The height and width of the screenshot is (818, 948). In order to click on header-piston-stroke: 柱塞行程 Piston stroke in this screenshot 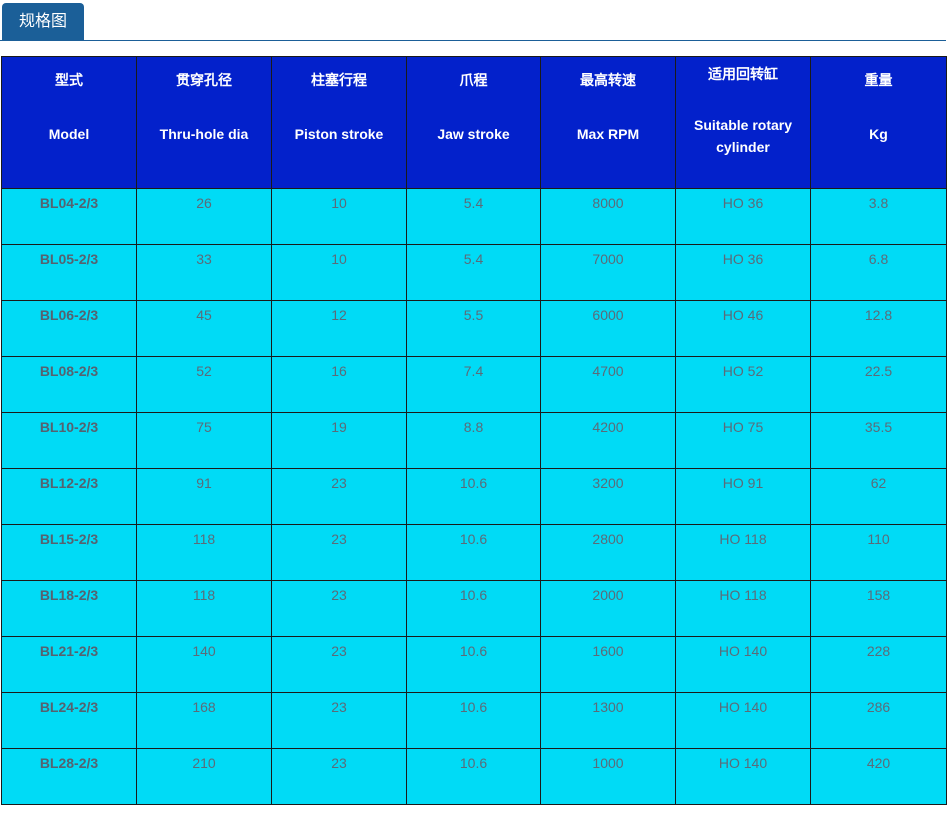, I will do `click(339, 122)`.